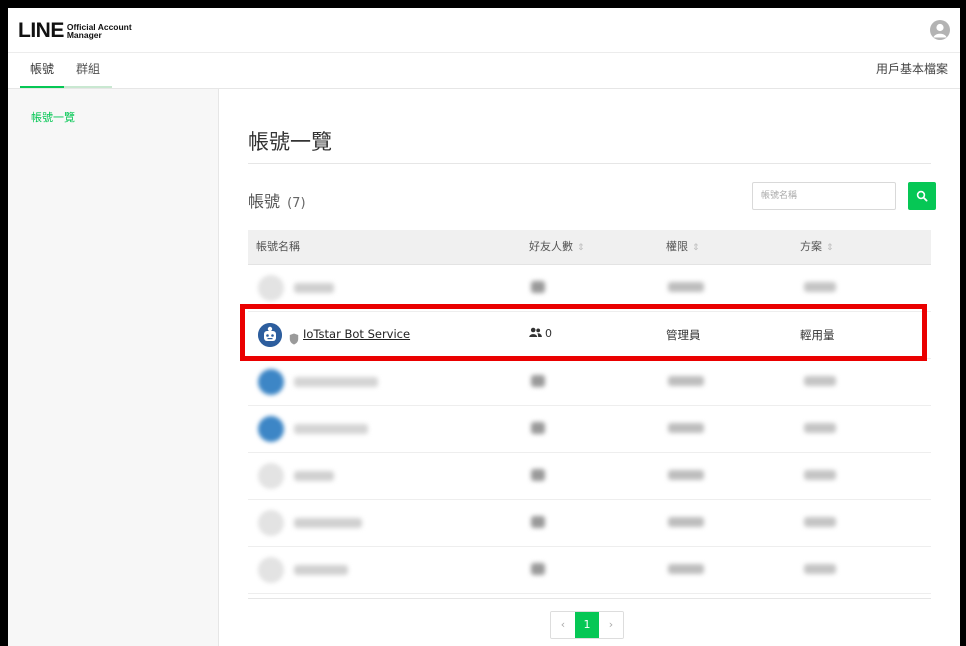 Image resolution: width=966 pixels, height=646 pixels. What do you see at coordinates (356, 334) in the screenshot?
I see `account-name-link: IoTstar Bot Service` at bounding box center [356, 334].